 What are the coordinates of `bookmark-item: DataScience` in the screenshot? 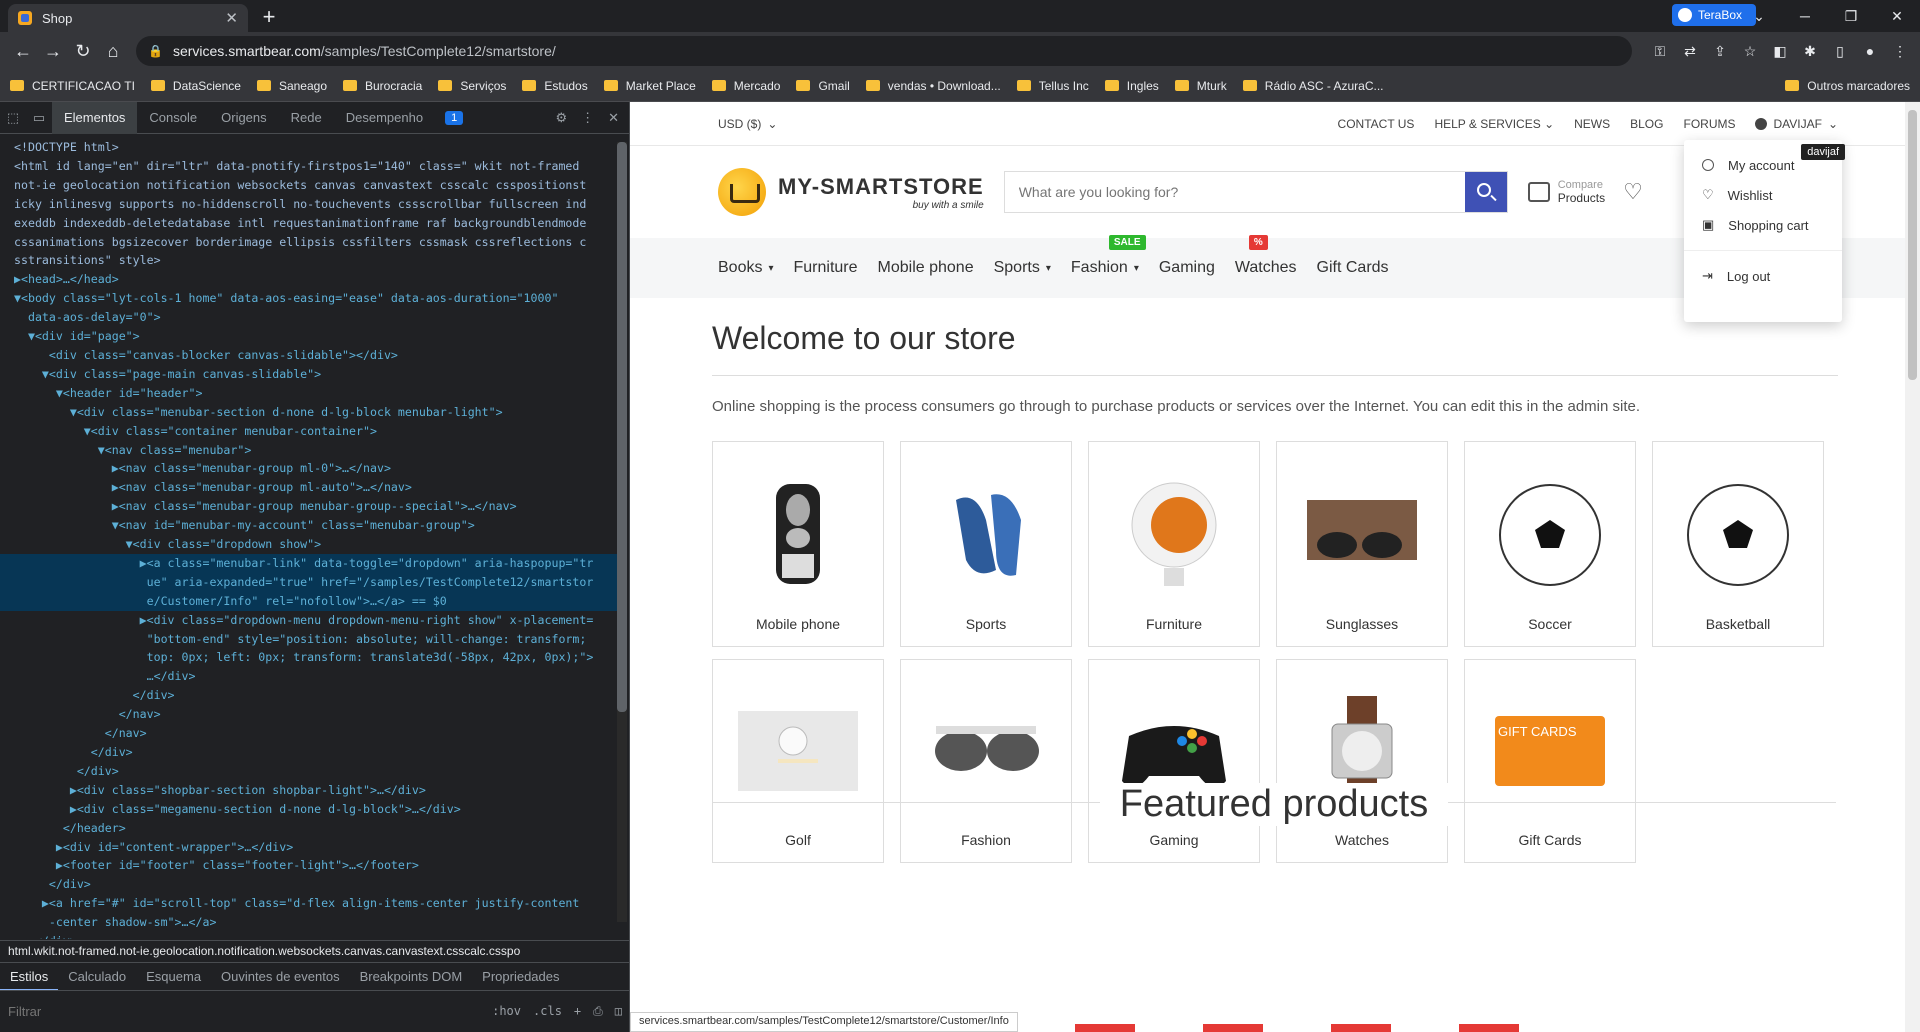 It's located at (195, 86).